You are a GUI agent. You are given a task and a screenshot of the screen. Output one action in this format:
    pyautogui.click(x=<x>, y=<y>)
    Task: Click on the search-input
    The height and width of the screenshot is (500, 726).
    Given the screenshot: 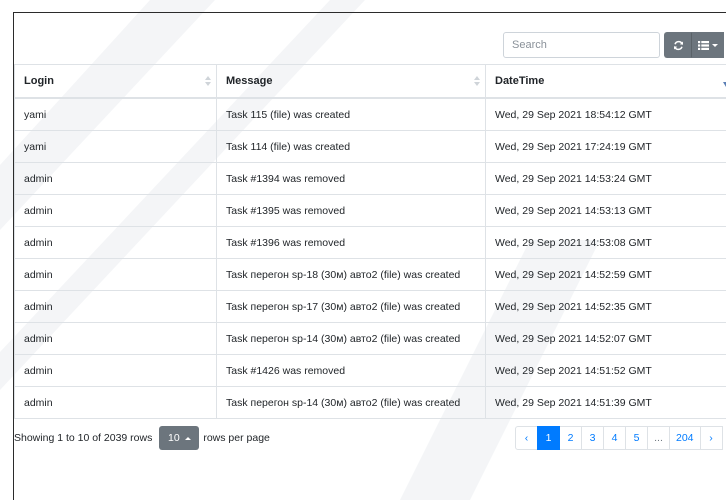 What is the action you would take?
    pyautogui.click(x=581, y=45)
    